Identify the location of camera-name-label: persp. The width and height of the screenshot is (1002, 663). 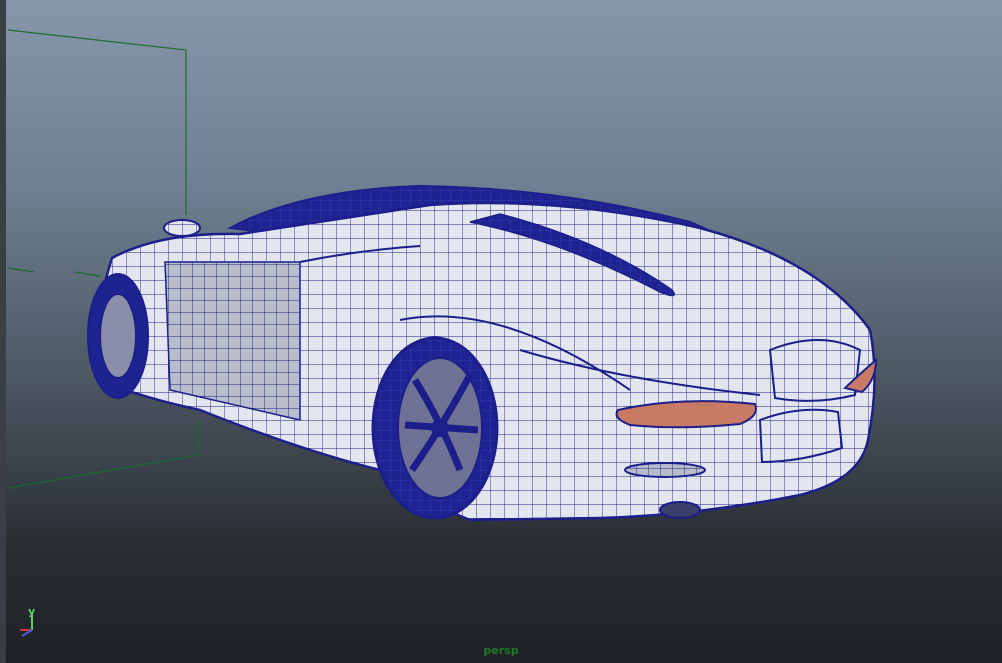
(501, 650).